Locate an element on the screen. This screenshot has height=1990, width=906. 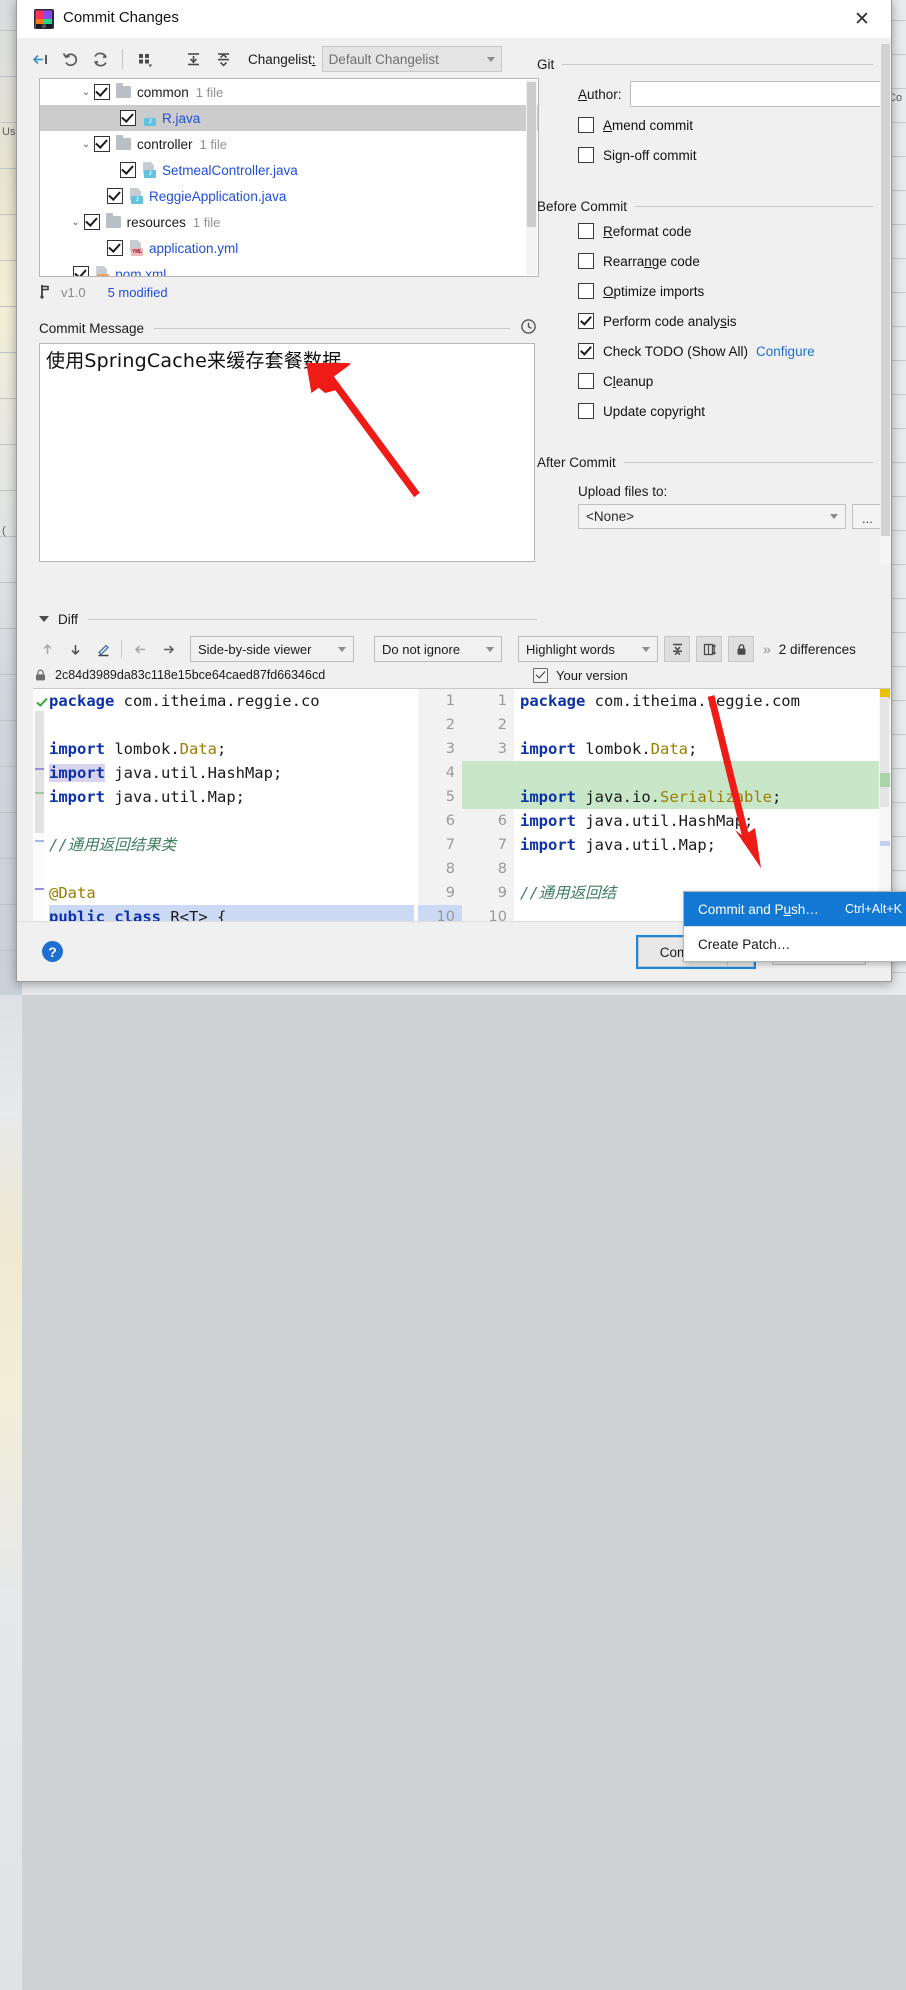
tree-status-bar: v1.0 5 modified is located at coordinates (103, 292).